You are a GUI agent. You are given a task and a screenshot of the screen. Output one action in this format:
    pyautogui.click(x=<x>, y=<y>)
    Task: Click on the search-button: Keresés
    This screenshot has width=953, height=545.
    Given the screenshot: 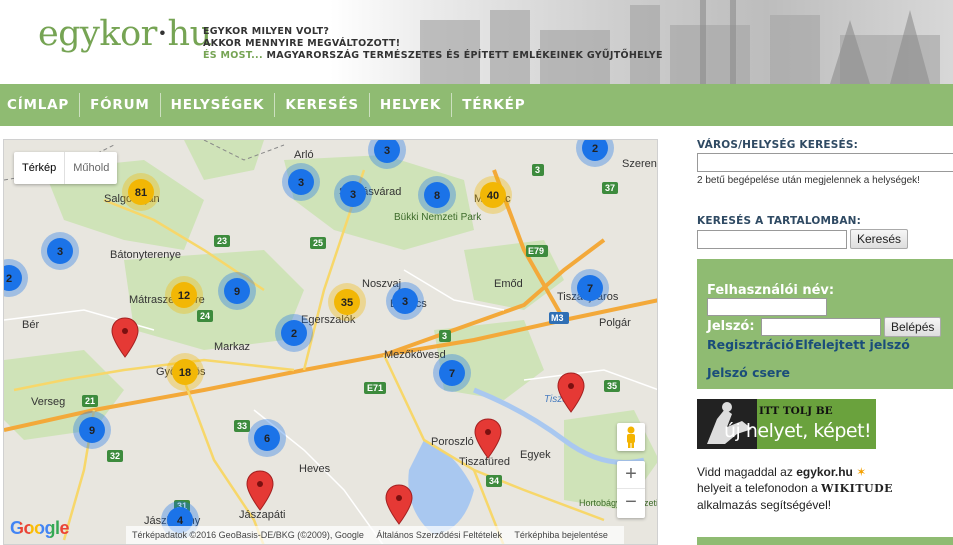 What is the action you would take?
    pyautogui.click(x=879, y=239)
    